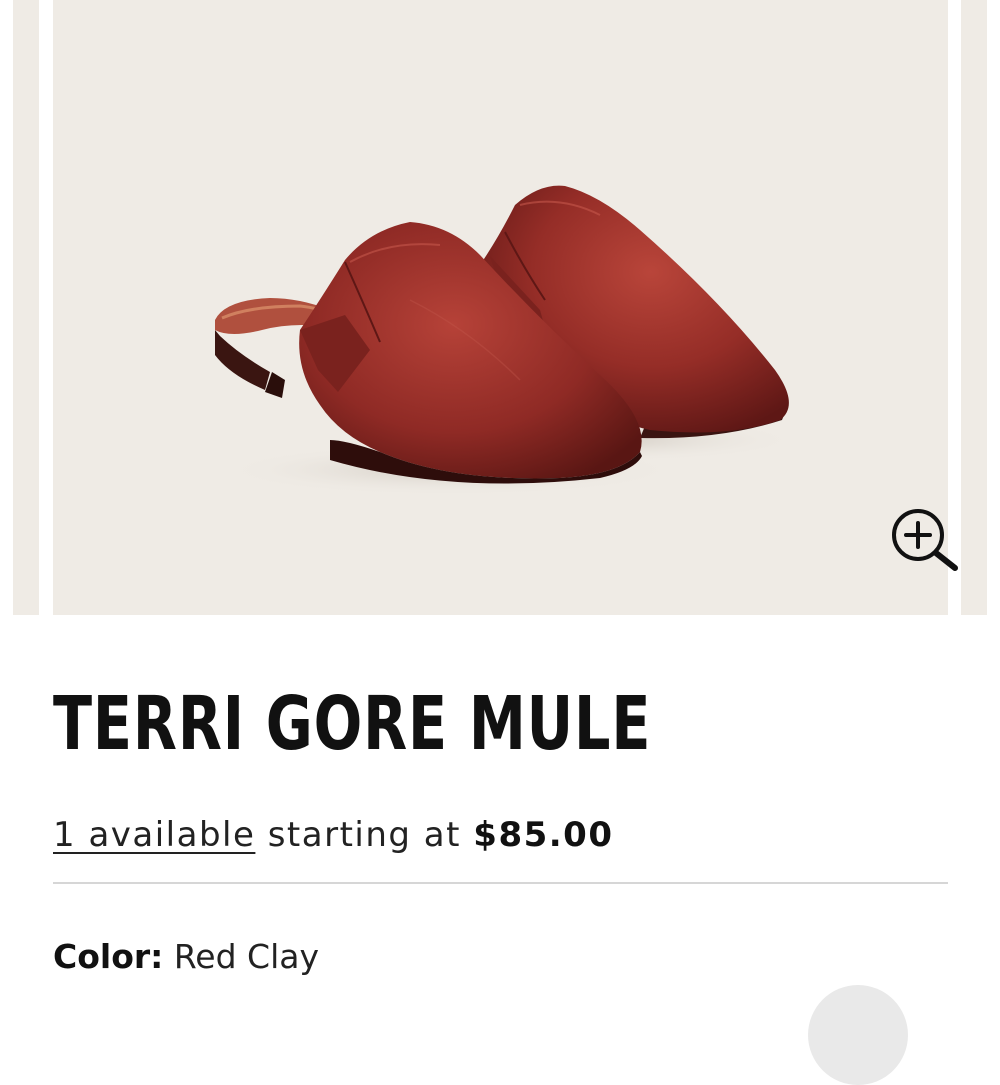  I want to click on availability-link: 1 available, so click(154, 835).